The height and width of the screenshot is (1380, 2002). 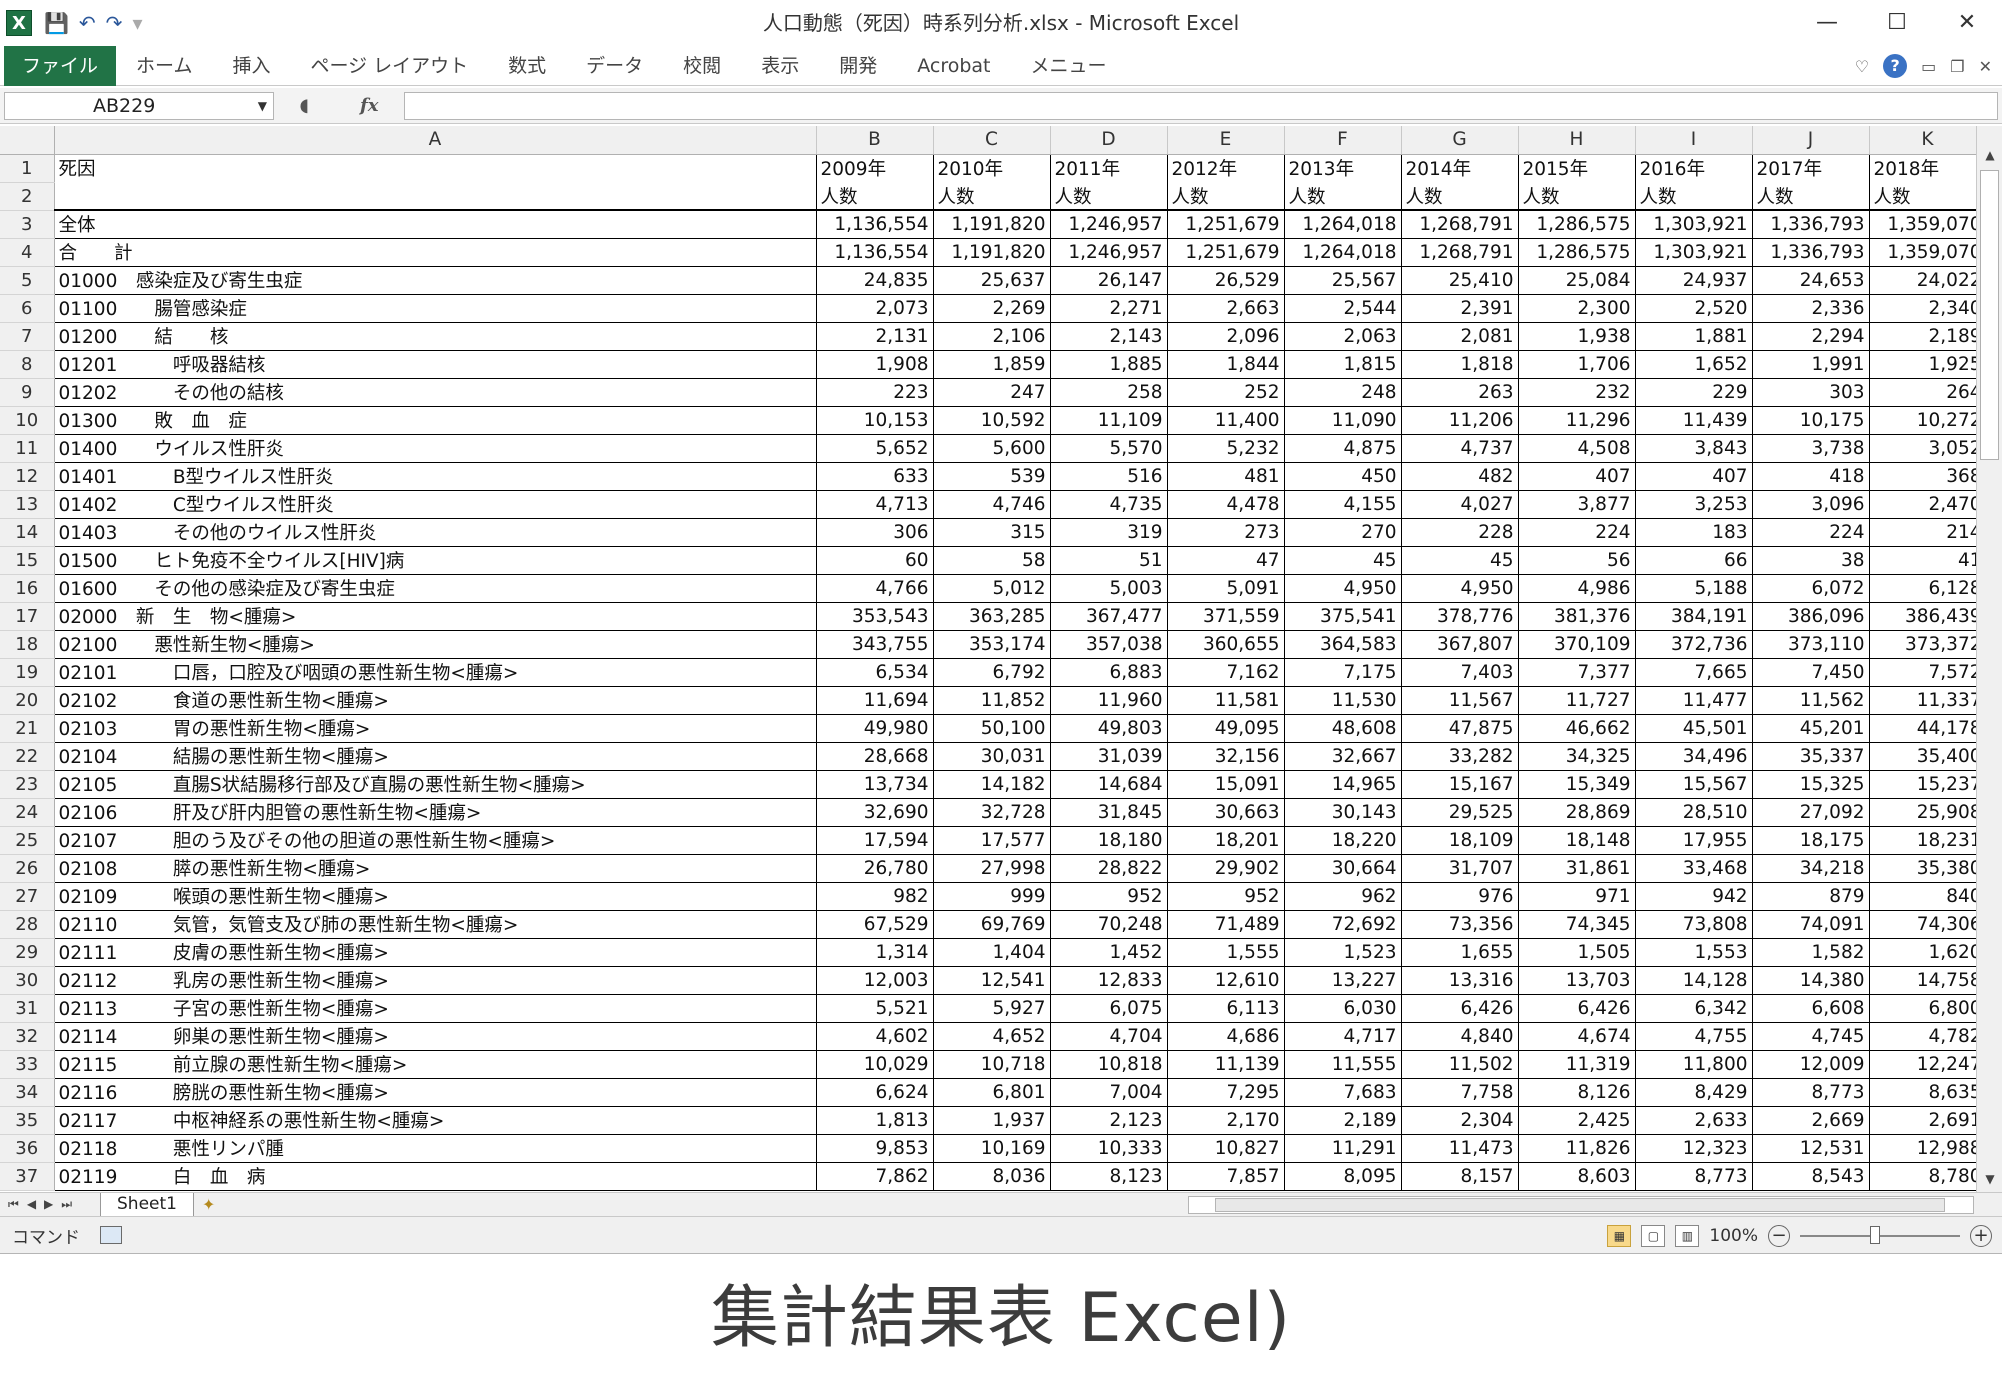 What do you see at coordinates (1985, 66) in the screenshot?
I see `workbook-close-icon: ✕` at bounding box center [1985, 66].